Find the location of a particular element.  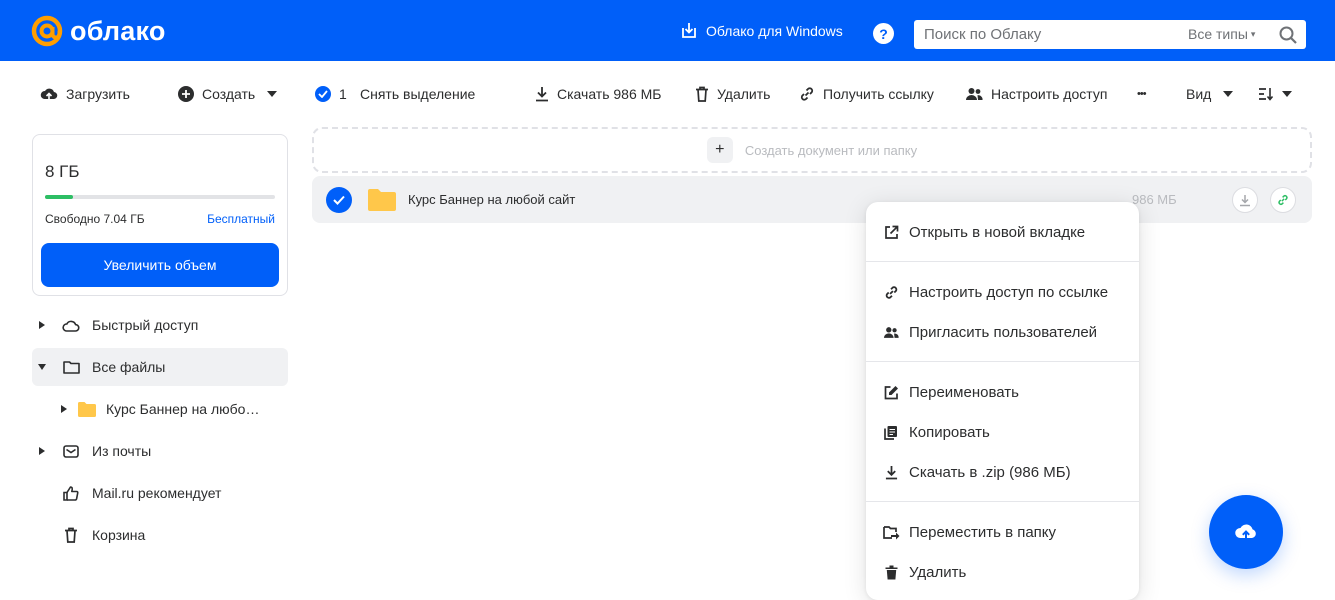

logo-text: облако is located at coordinates (118, 31).